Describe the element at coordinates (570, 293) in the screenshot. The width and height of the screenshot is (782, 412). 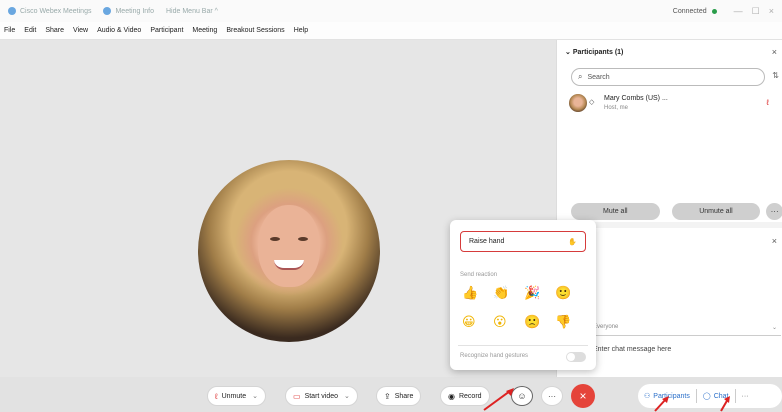
I see `smile-icon: 🙂` at that location.